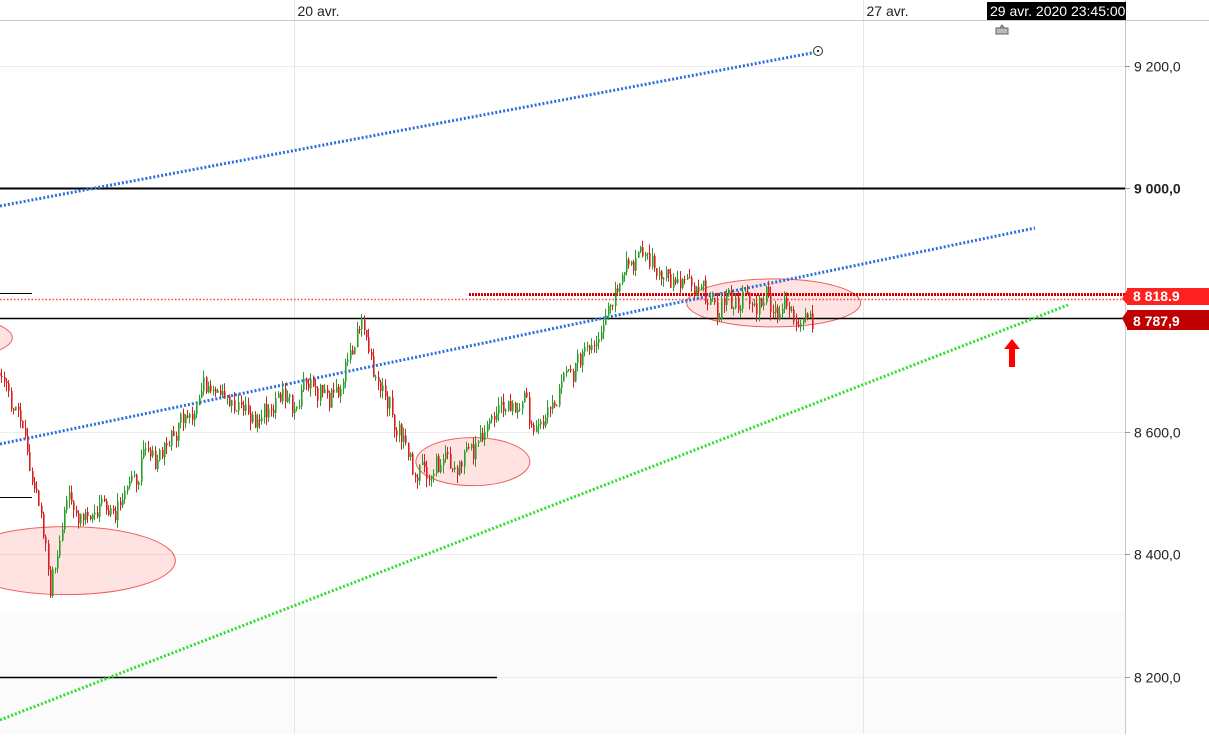 The width and height of the screenshot is (1209, 739). What do you see at coordinates (1157, 433) in the screenshot?
I see `y-tick-label: 8 600,0` at bounding box center [1157, 433].